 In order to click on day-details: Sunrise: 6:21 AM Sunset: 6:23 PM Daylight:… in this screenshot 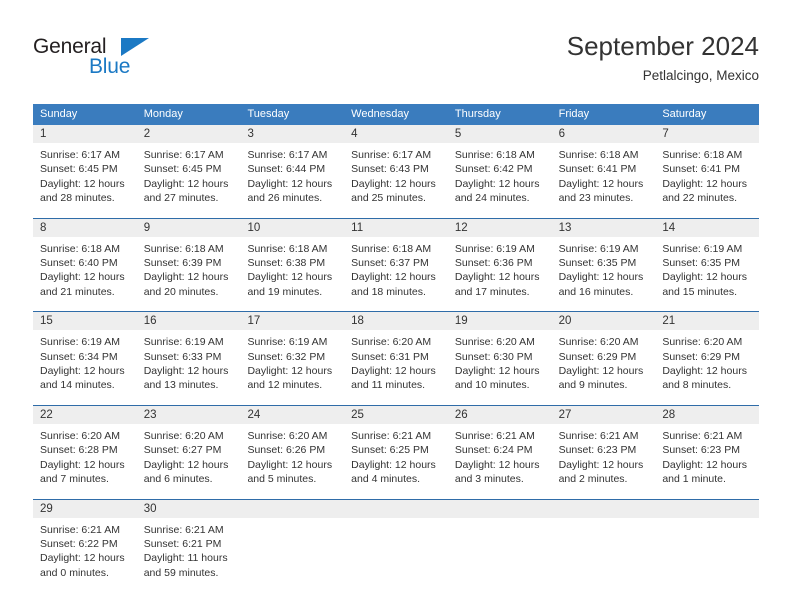, I will do `click(707, 455)`.